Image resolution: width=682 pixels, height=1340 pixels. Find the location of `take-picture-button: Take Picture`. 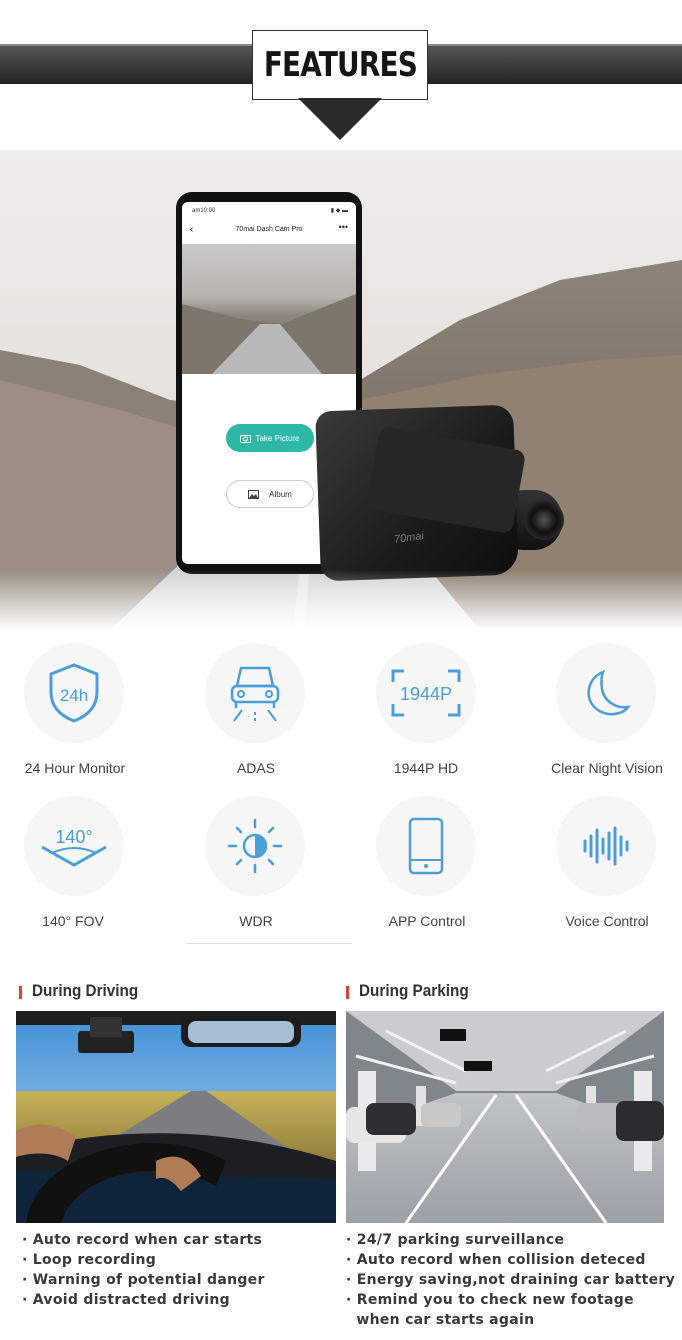

take-picture-button: Take Picture is located at coordinates (270, 438).